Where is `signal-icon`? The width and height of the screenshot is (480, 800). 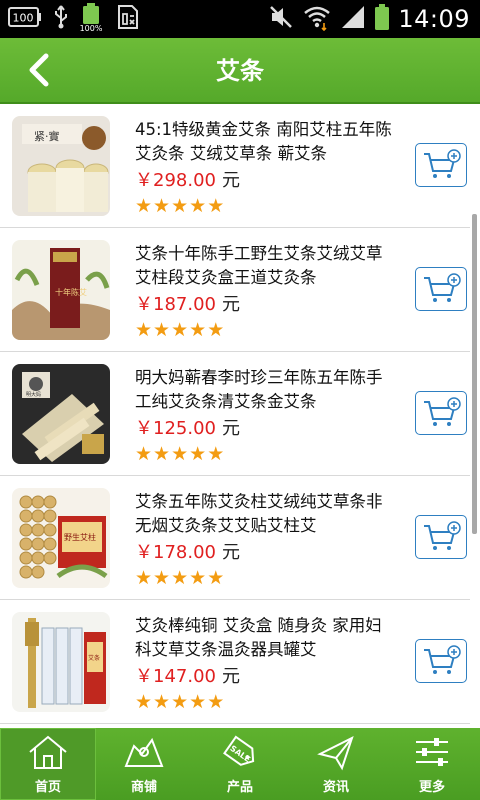
signal-icon is located at coordinates (353, 19).